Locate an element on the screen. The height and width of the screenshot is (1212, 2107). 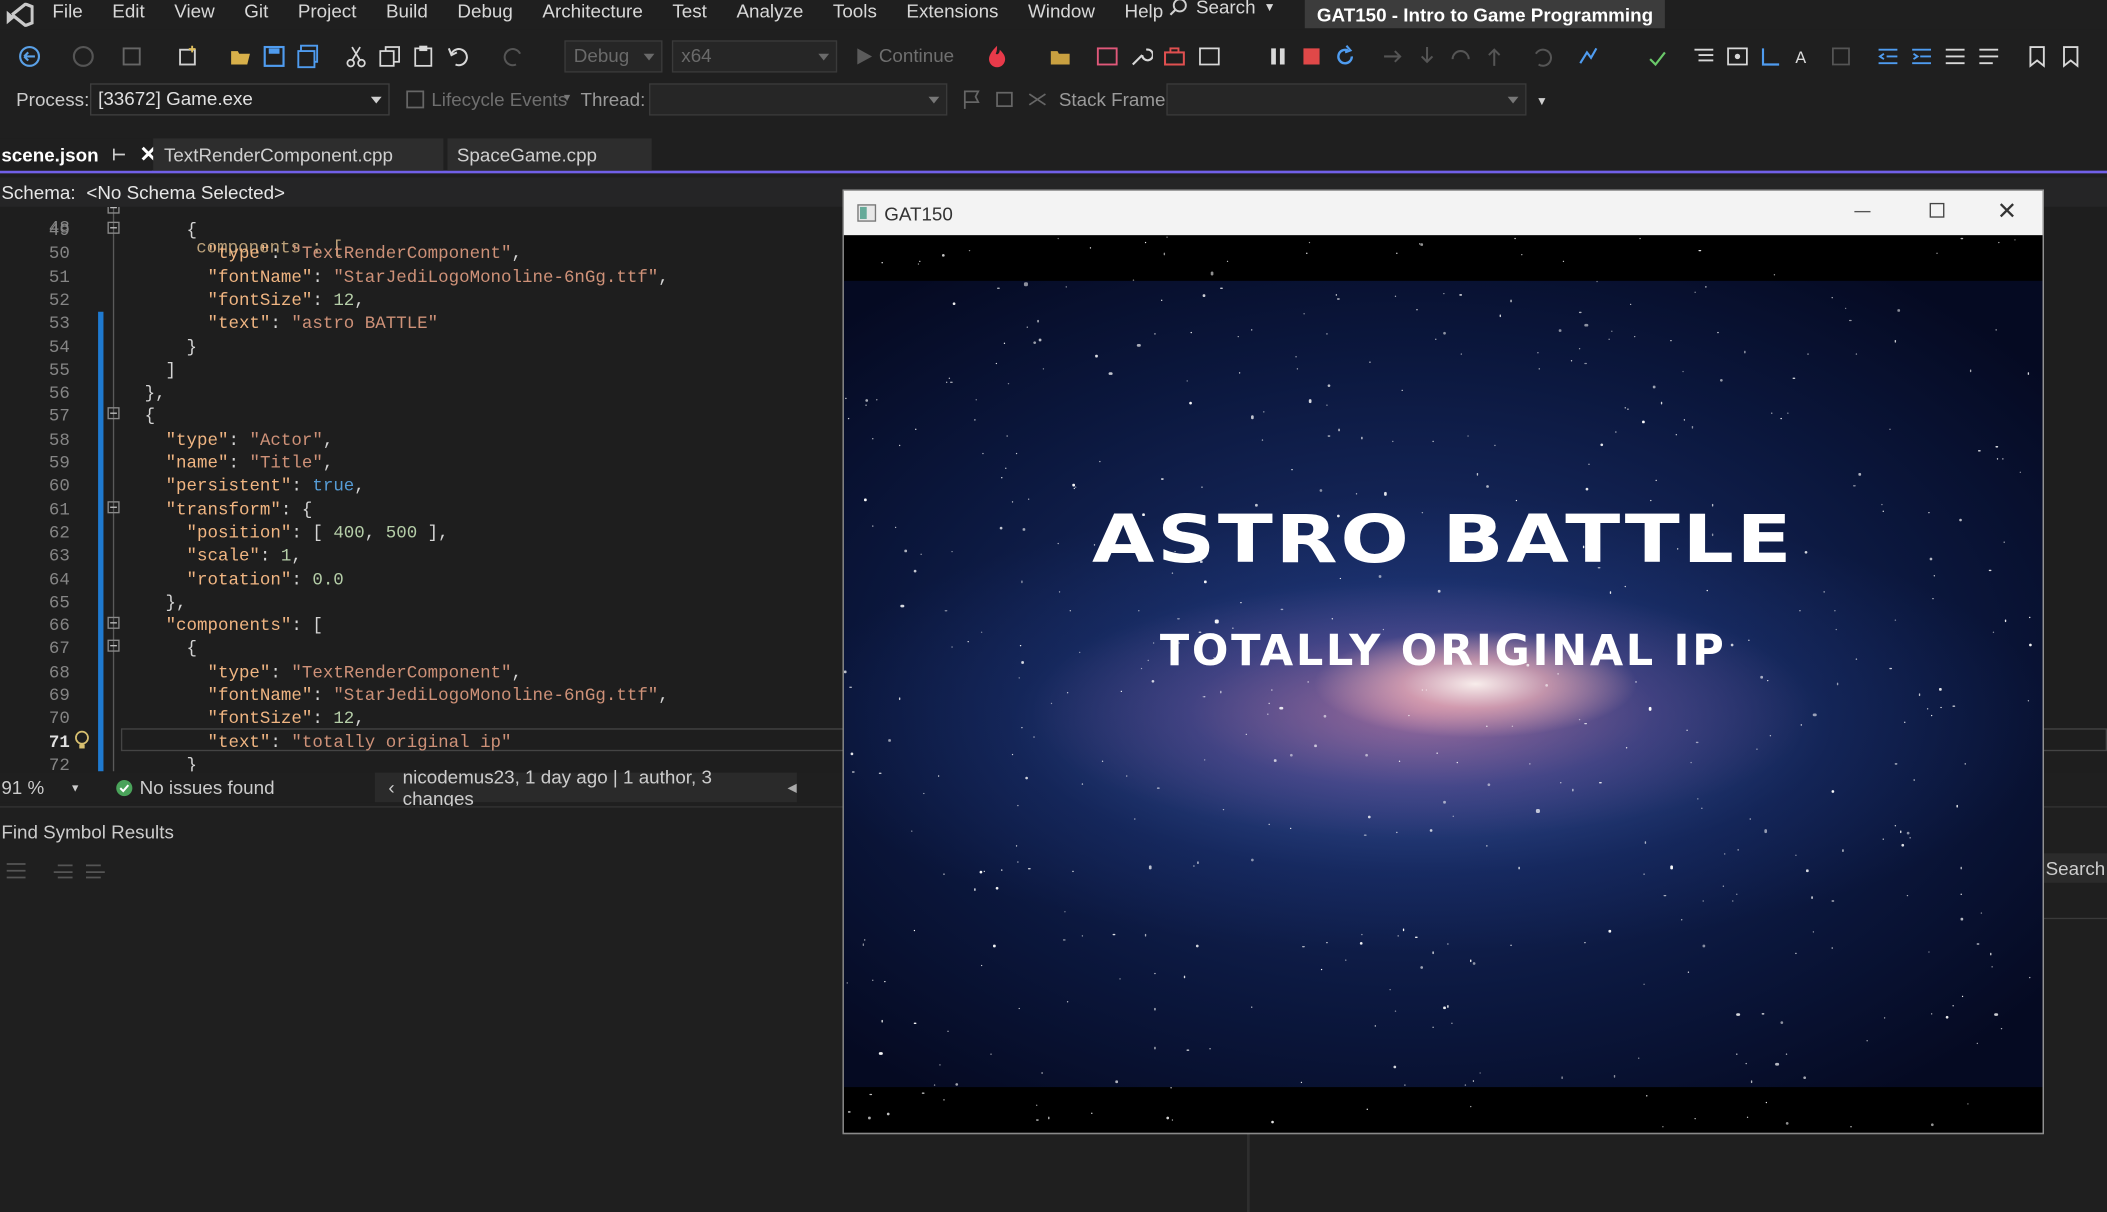
step-back-icon is located at coordinates (1541, 56).